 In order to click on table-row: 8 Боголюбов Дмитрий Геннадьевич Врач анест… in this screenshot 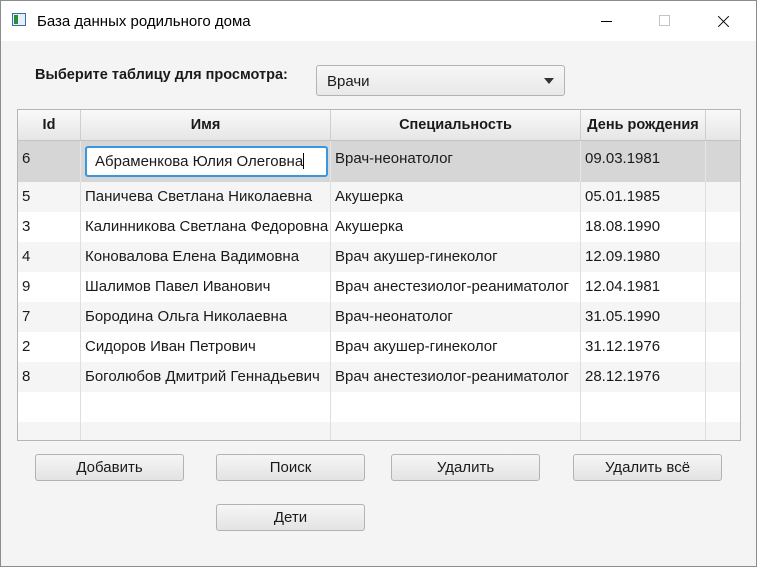, I will do `click(379, 377)`.